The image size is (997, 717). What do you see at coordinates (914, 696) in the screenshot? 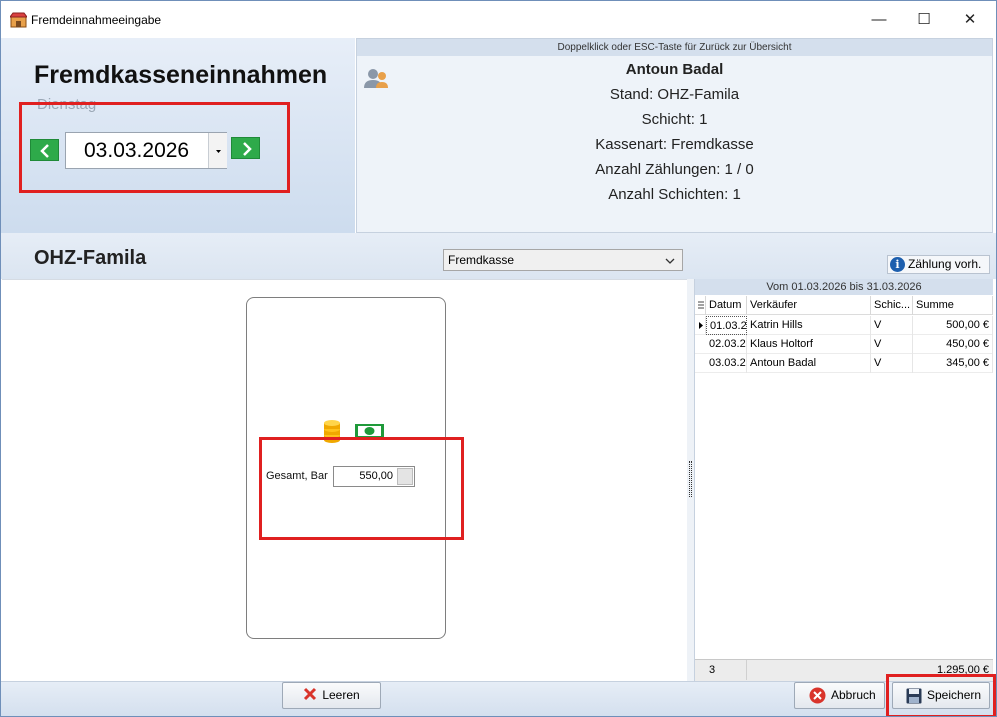
I see `floppy-disk-icon` at bounding box center [914, 696].